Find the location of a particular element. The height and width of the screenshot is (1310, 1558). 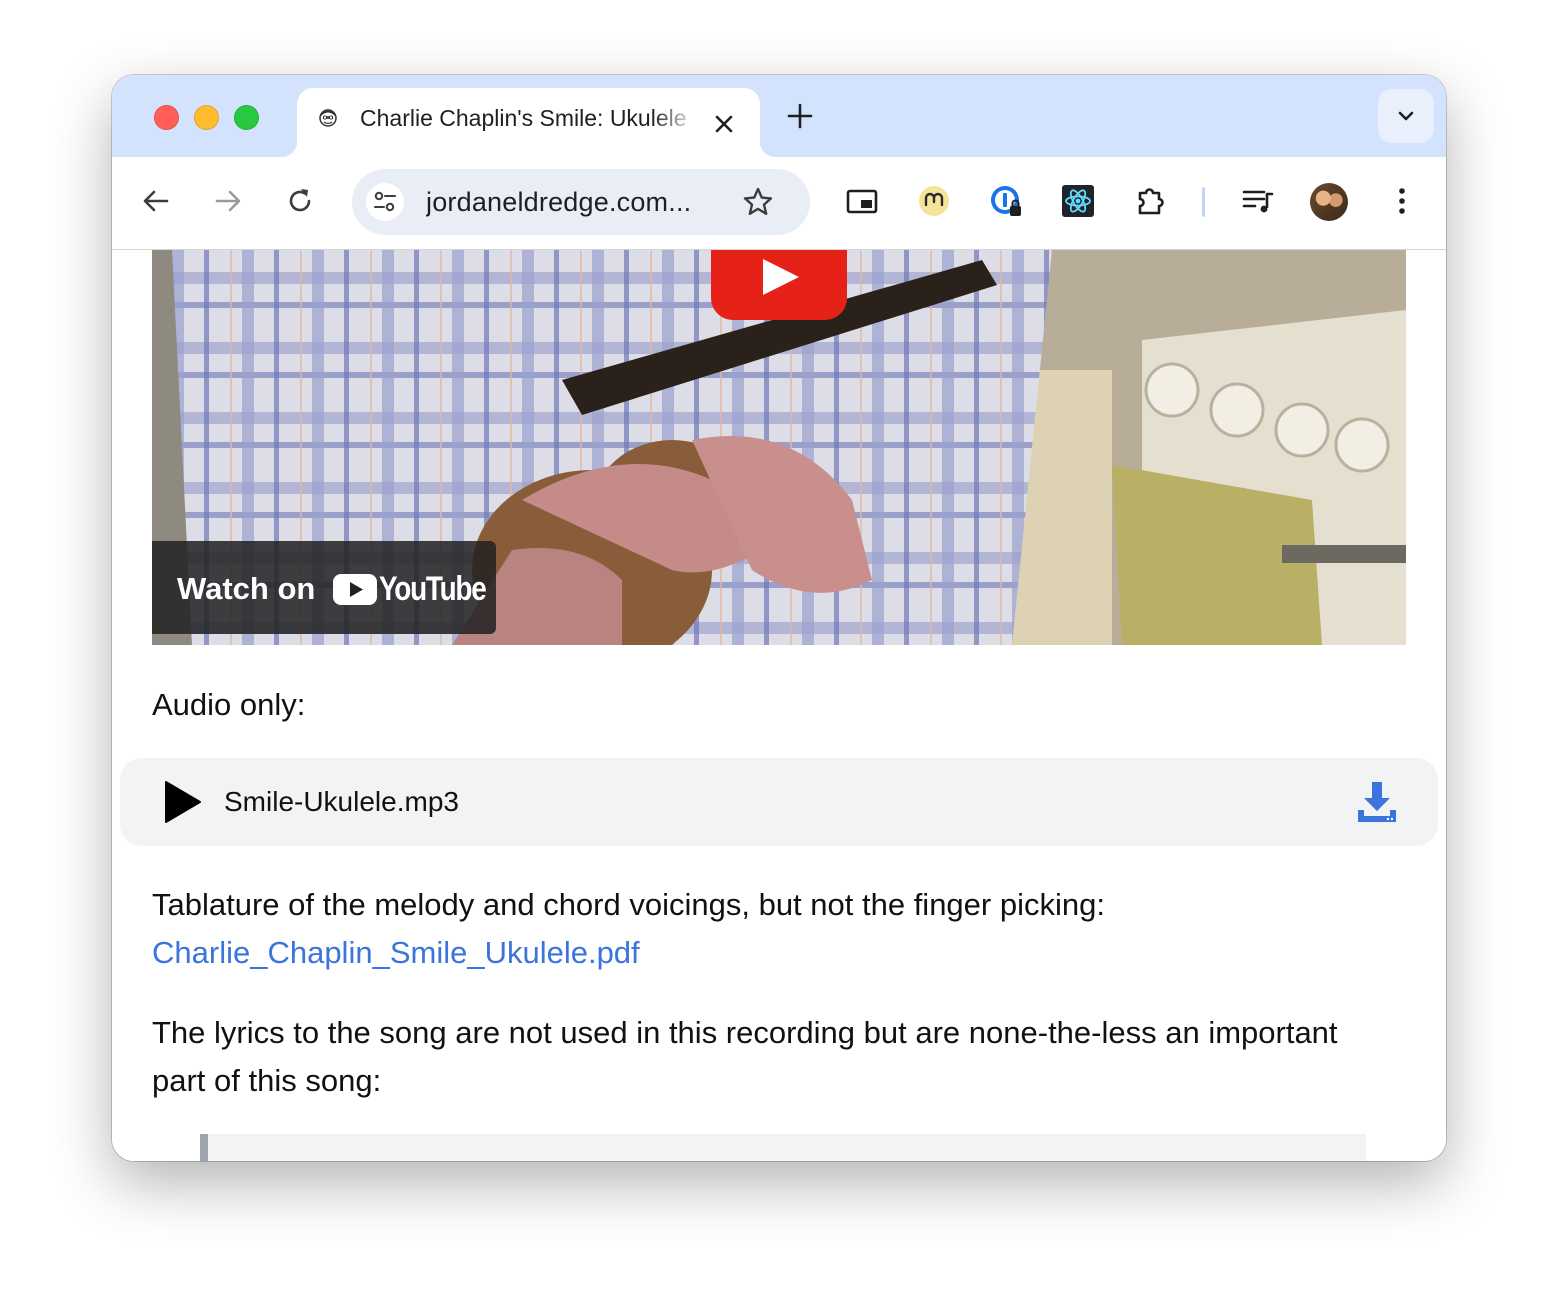

tune-icon is located at coordinates (385, 201).